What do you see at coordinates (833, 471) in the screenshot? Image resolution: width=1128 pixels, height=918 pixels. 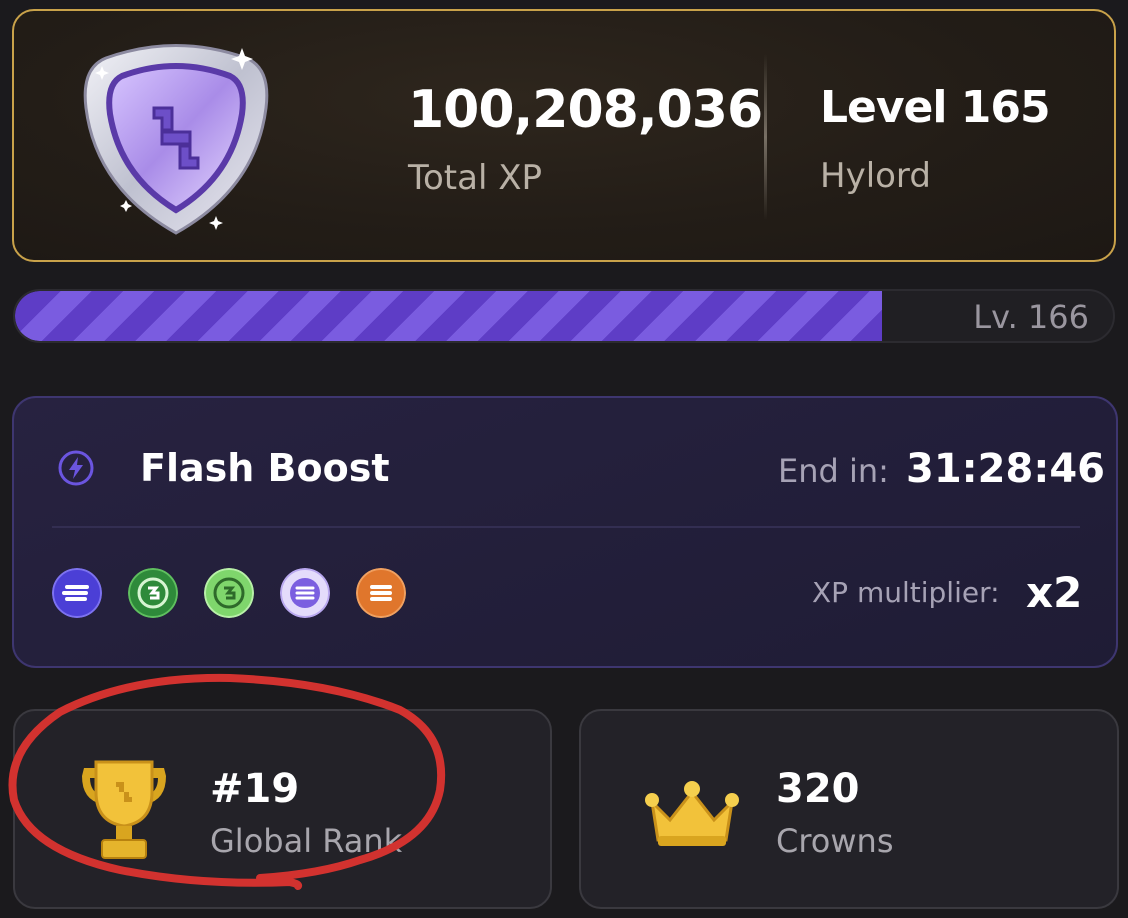 I see `boost-end-label: End in:` at bounding box center [833, 471].